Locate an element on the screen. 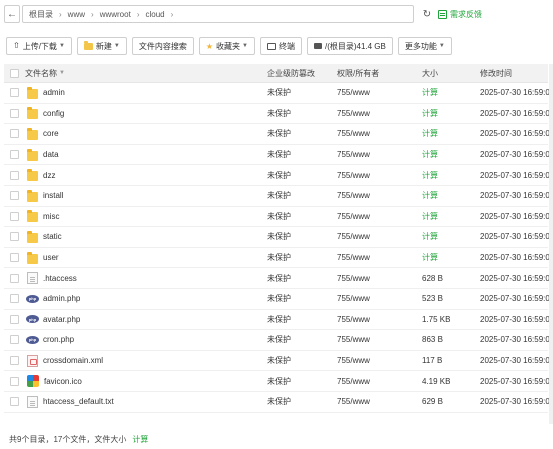 This screenshot has width=553, height=449. table-row: core 未保护 755/www 计算 2025-07-30 16:59:02 is located at coordinates (278, 134).